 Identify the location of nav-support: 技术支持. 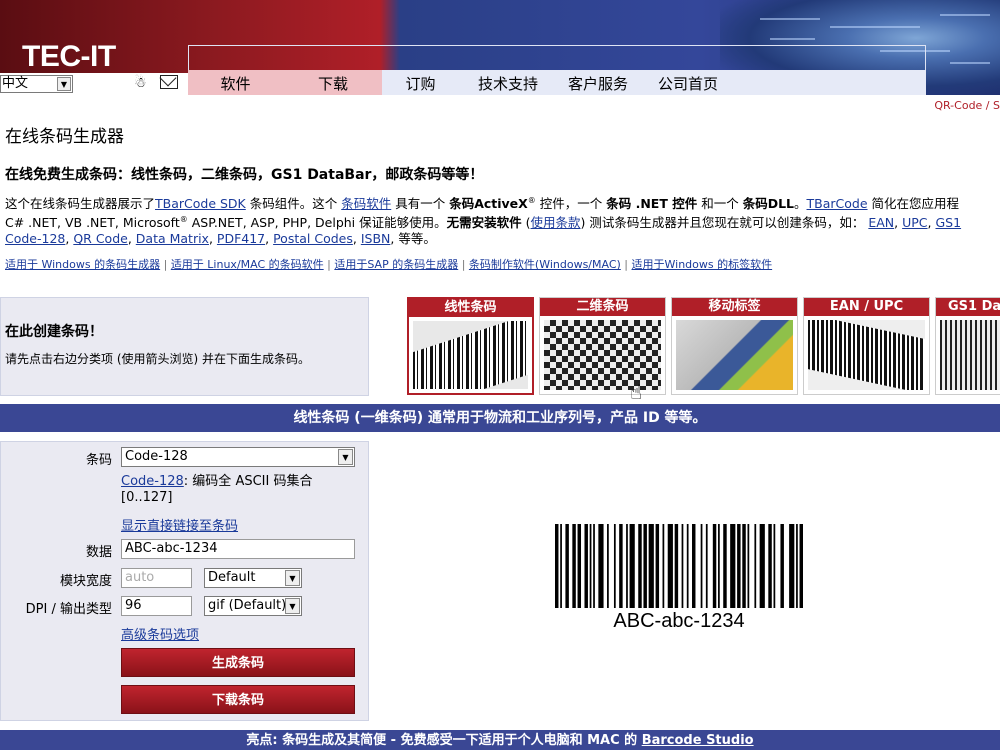
(508, 82).